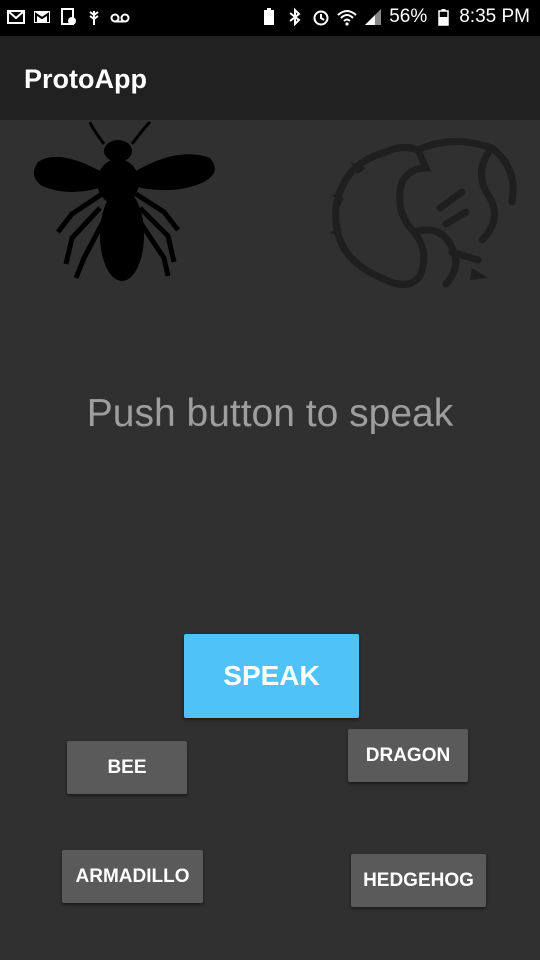  I want to click on armadillo-button: ARMADILLO, so click(132, 876).